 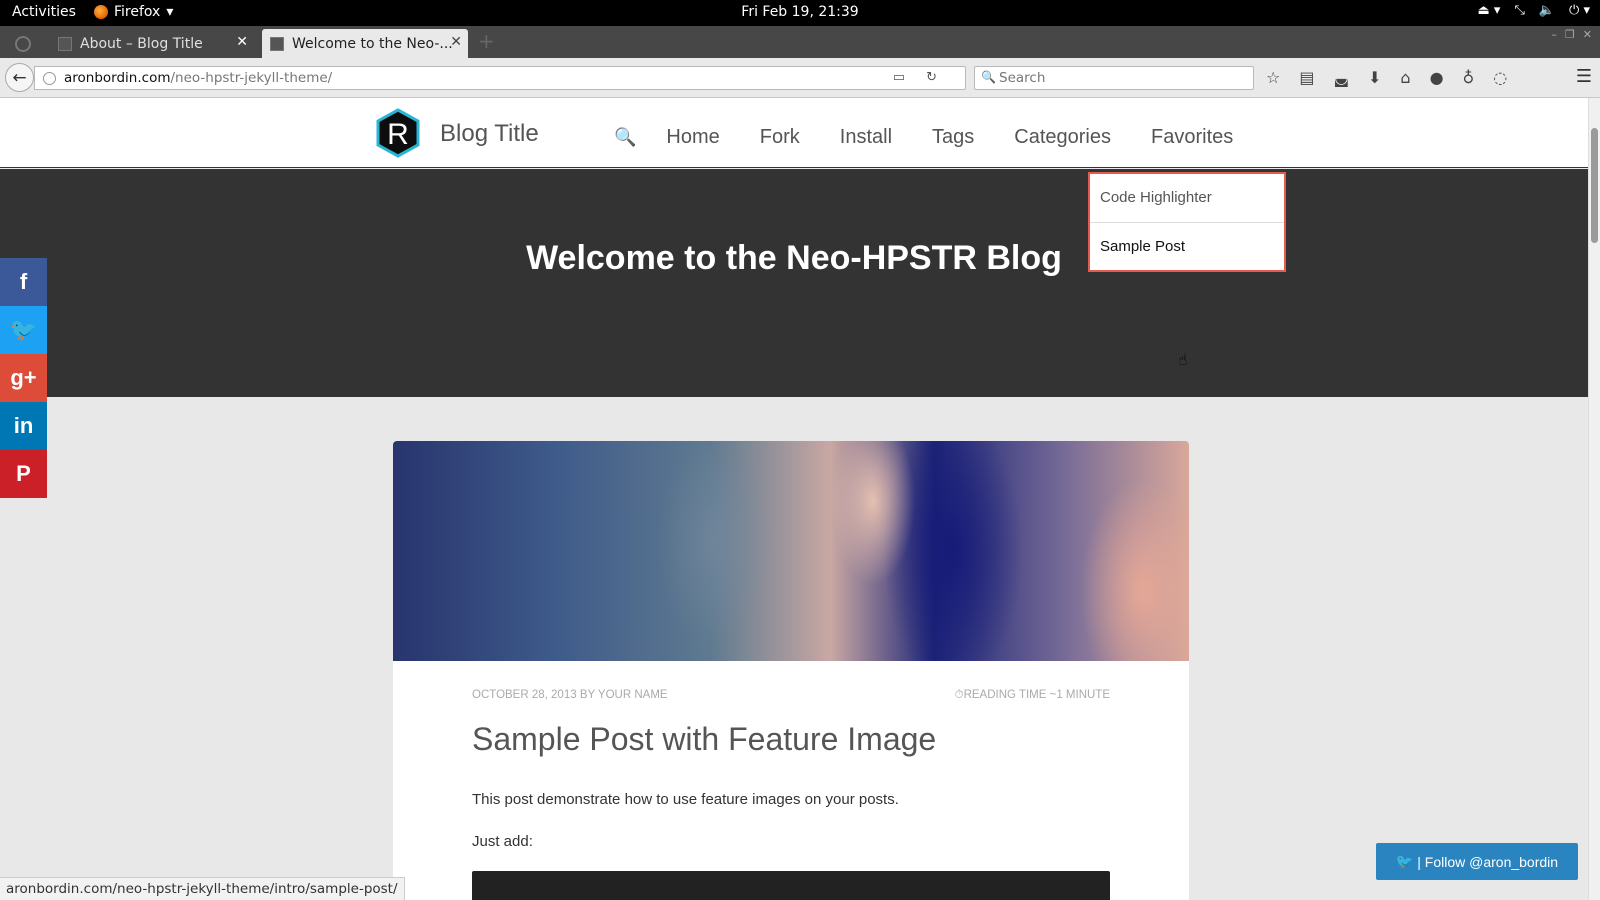 I want to click on dropdown-item-code-highlighter: Code Highlighter, so click(x=1187, y=198).